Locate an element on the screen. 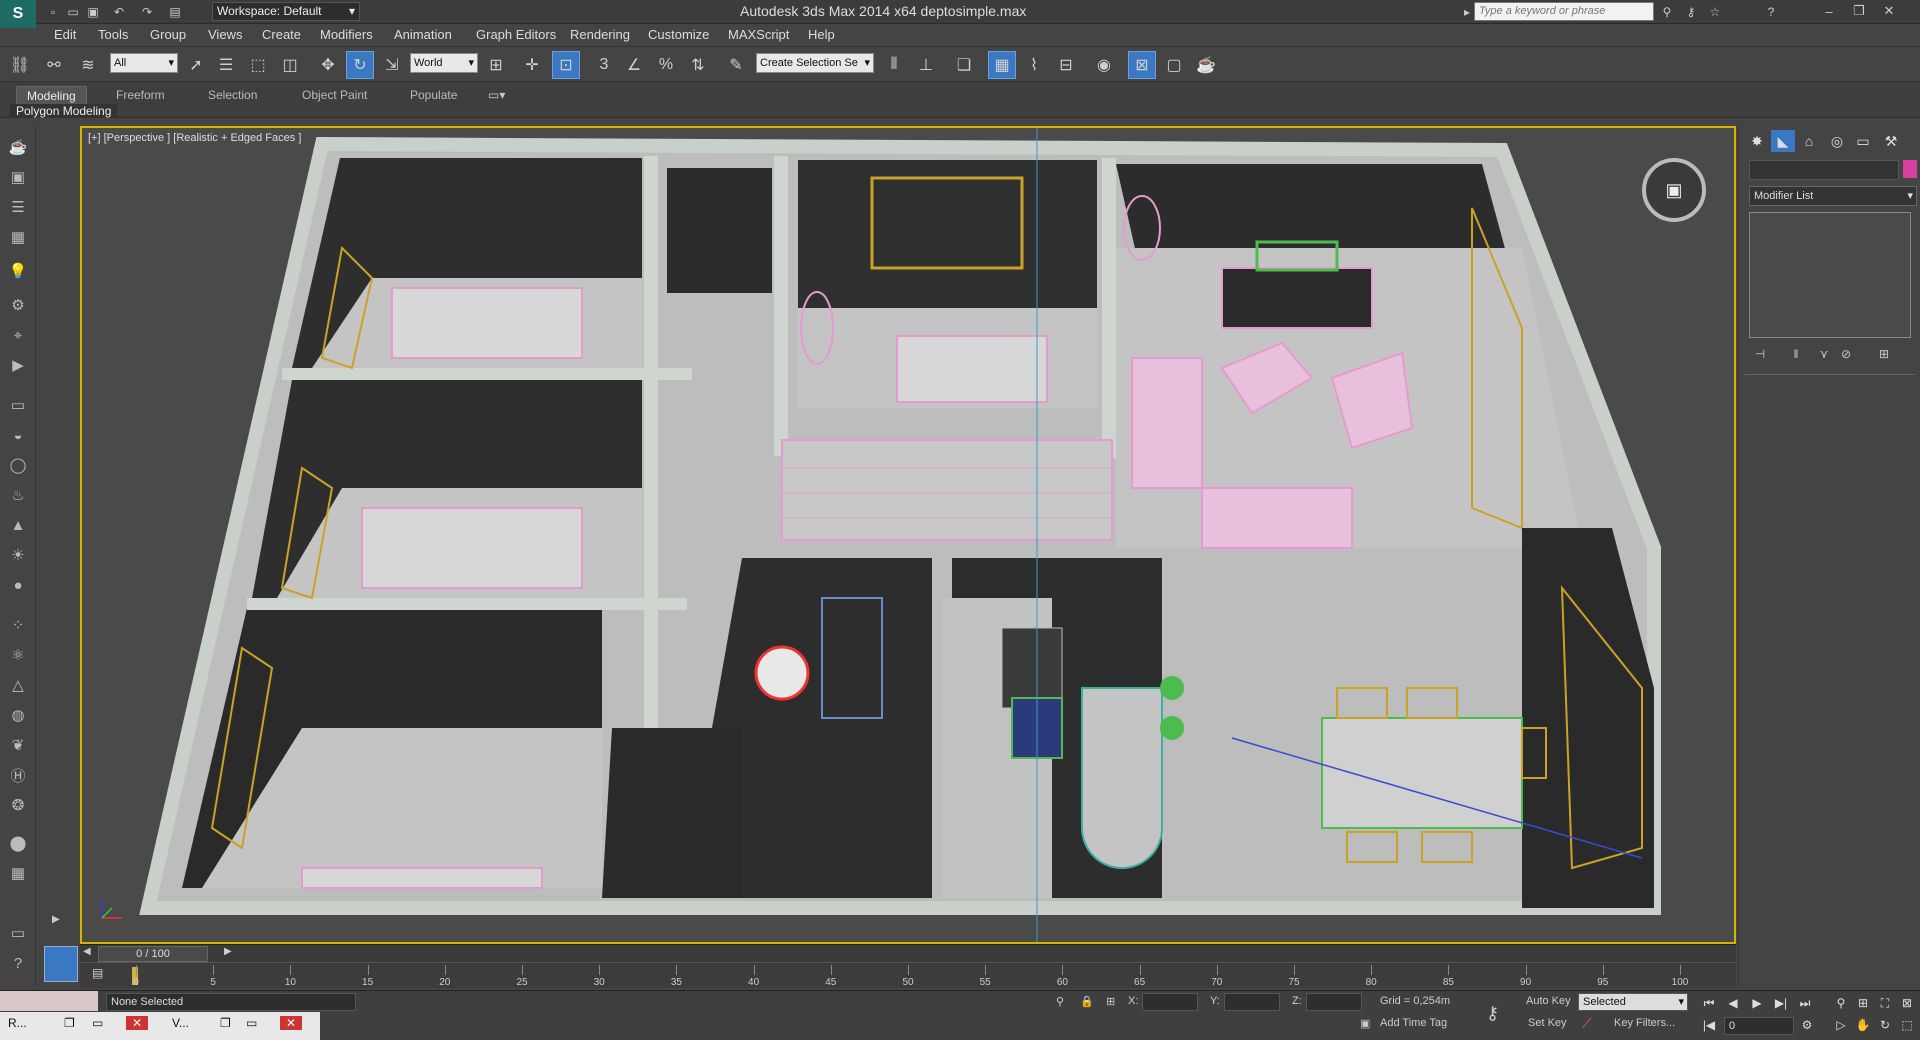 This screenshot has height=1040, width=1920. coin-icon: ● is located at coordinates (18, 585).